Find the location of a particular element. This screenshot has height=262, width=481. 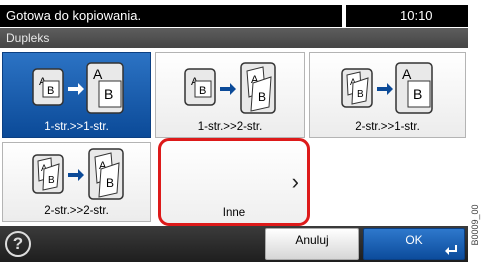

option-1-to-1-sided: A B A B 1-str.>>1-str. is located at coordinates (76, 95).